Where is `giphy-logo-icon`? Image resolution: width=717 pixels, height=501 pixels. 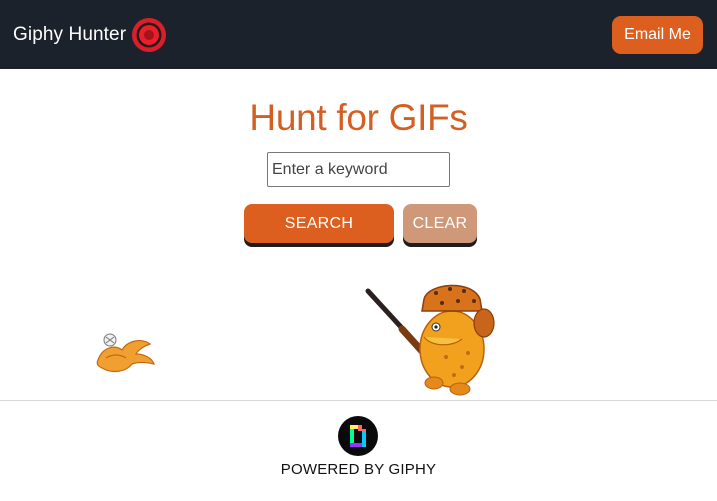 giphy-logo-icon is located at coordinates (358, 436).